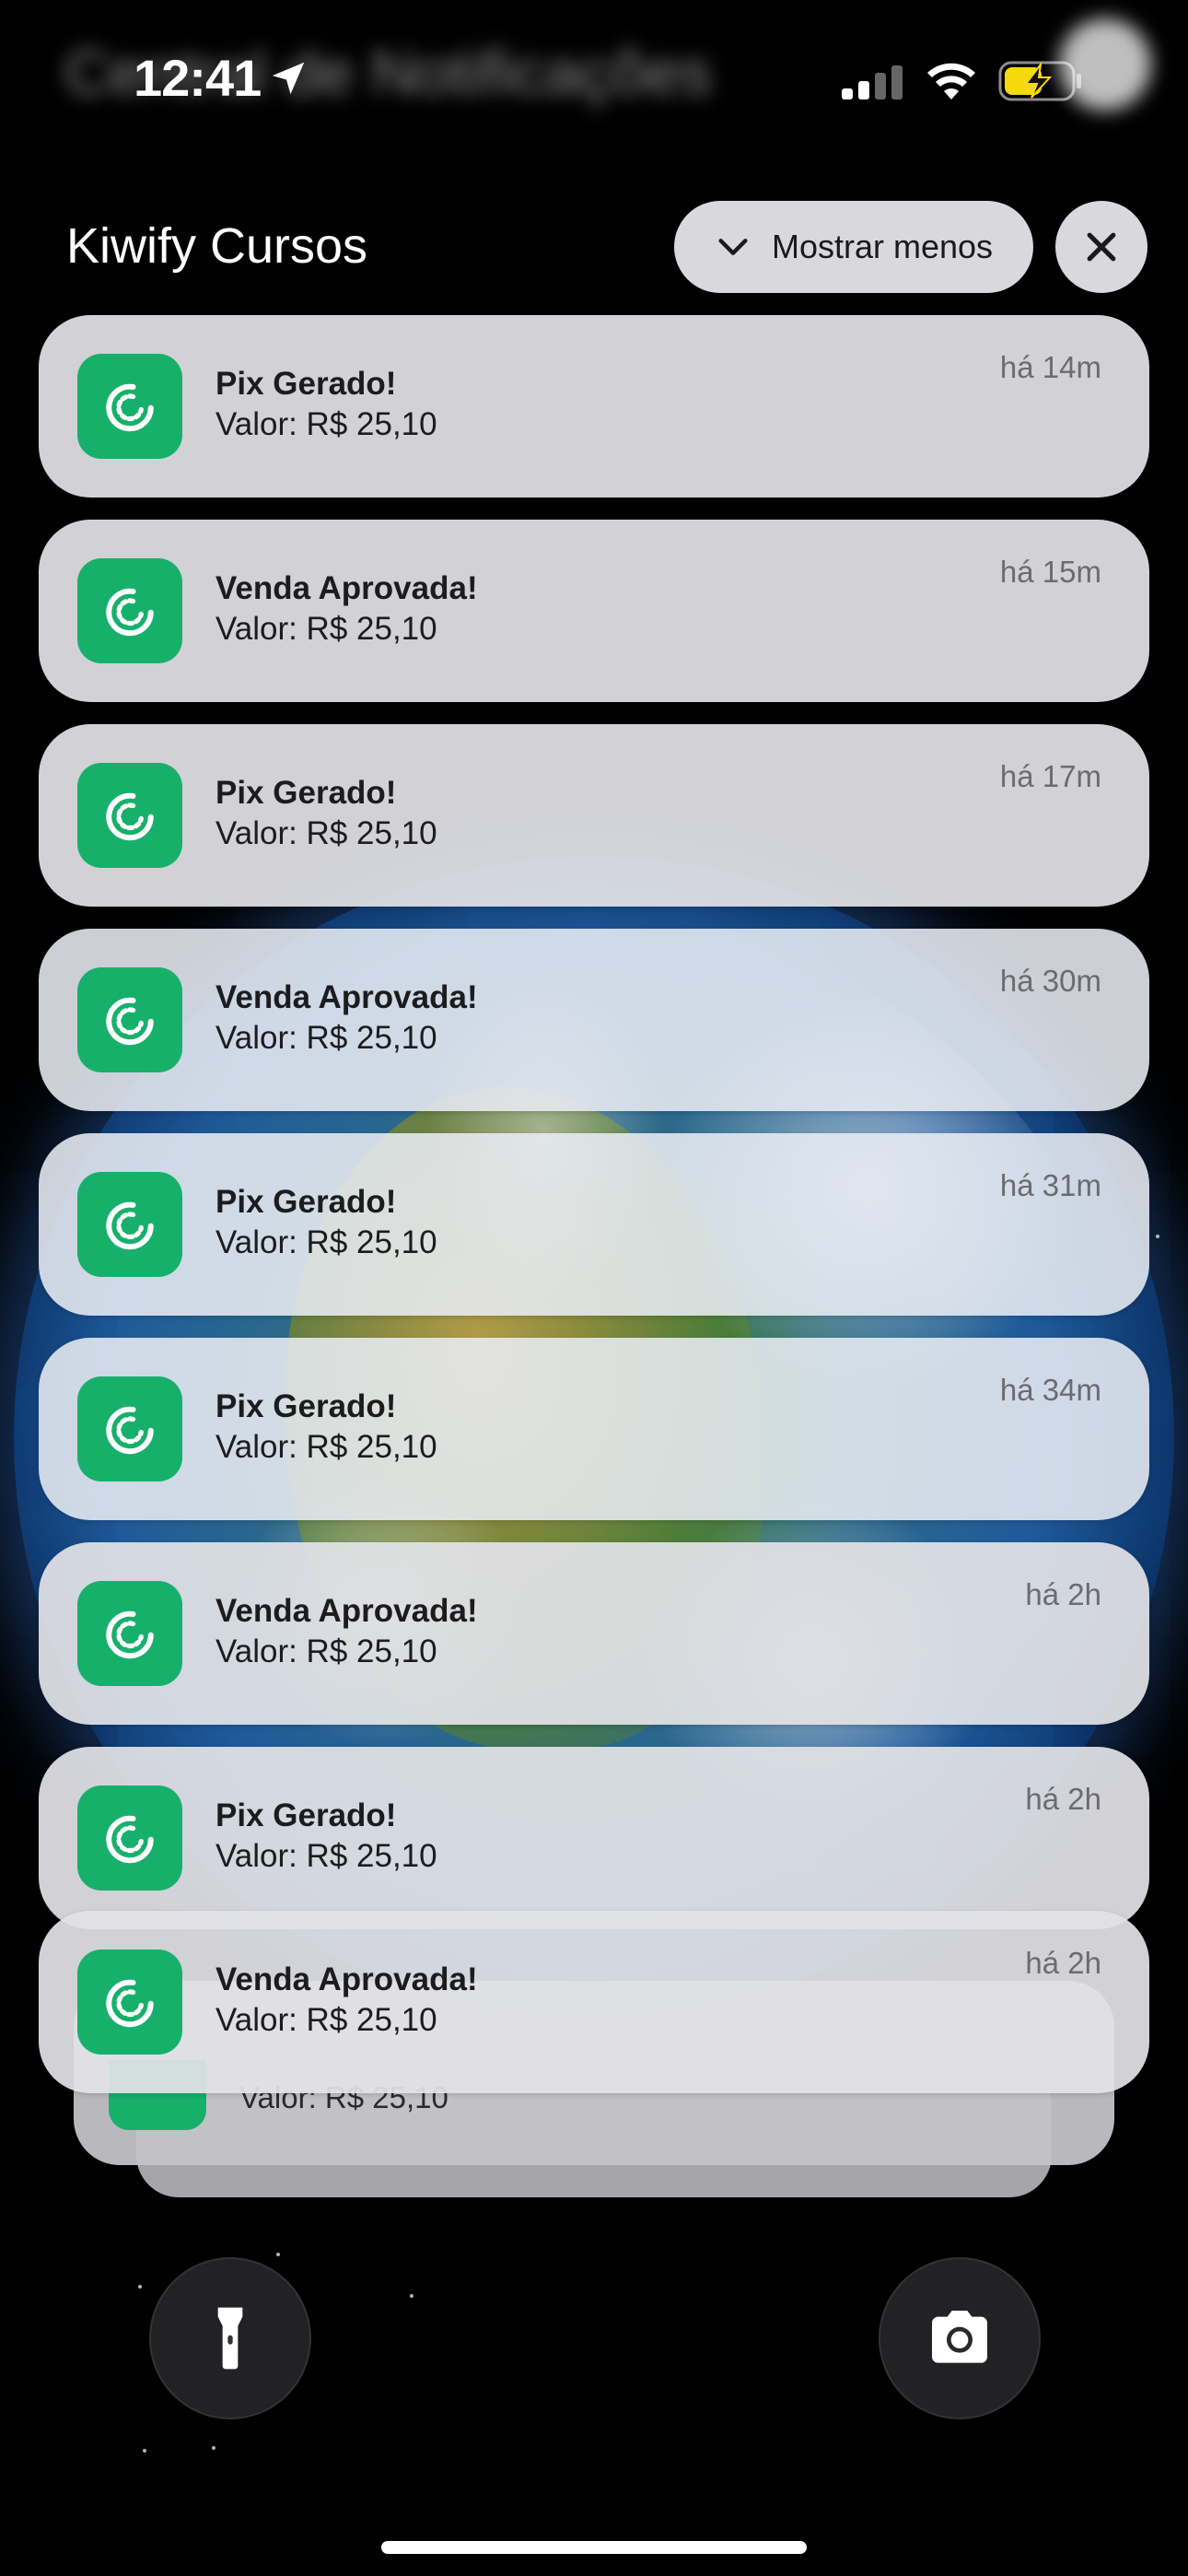 The height and width of the screenshot is (2576, 1188). Describe the element at coordinates (951, 81) in the screenshot. I see `wifi-icon` at that location.